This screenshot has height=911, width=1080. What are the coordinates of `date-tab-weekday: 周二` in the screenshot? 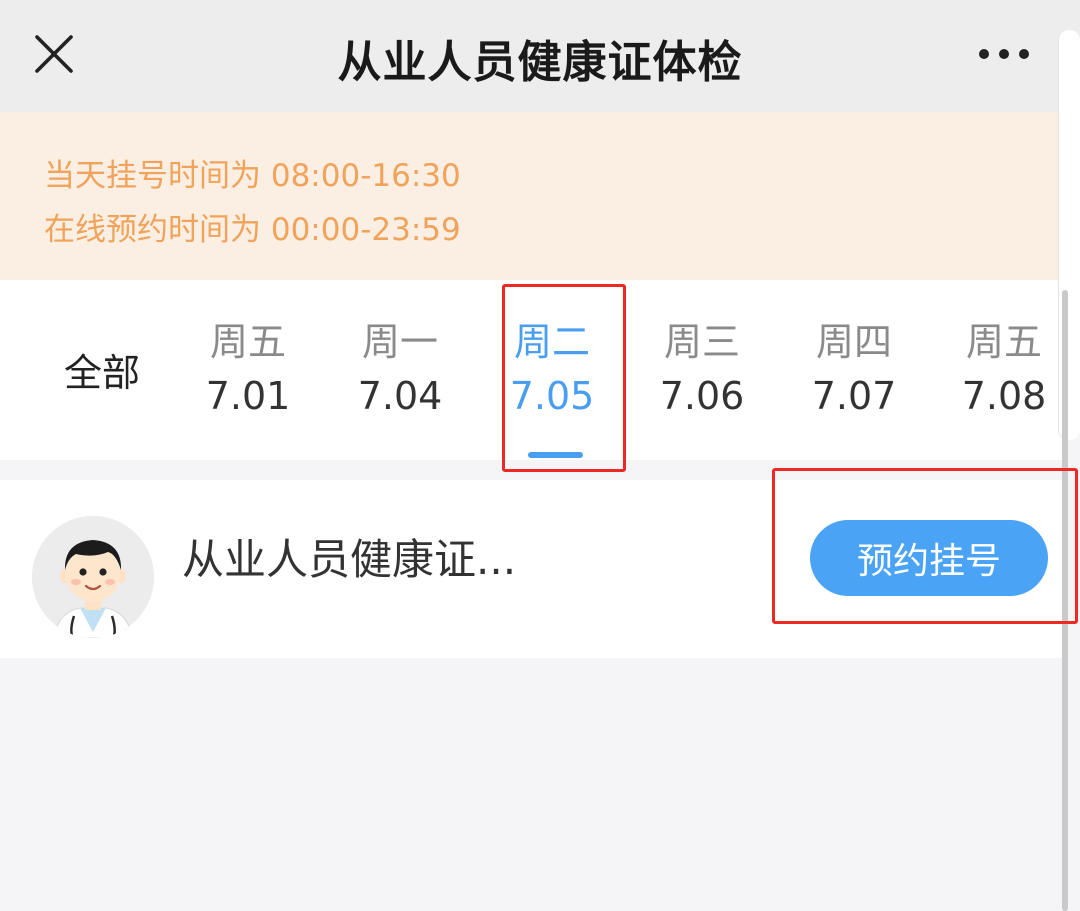 It's located at (551, 342).